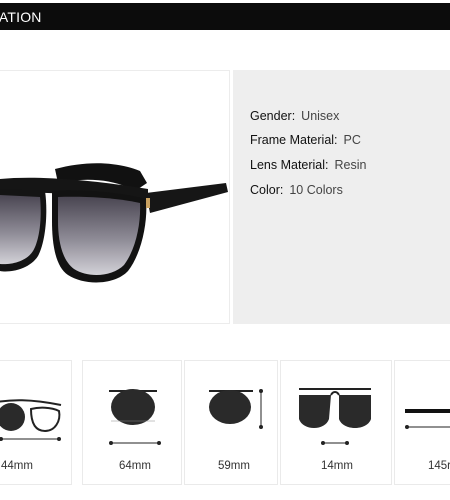  I want to click on spec-label: Gender:, so click(273, 116).